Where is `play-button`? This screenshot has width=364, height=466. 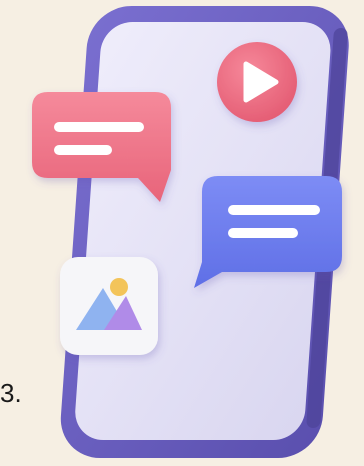
play-button is located at coordinates (257, 82).